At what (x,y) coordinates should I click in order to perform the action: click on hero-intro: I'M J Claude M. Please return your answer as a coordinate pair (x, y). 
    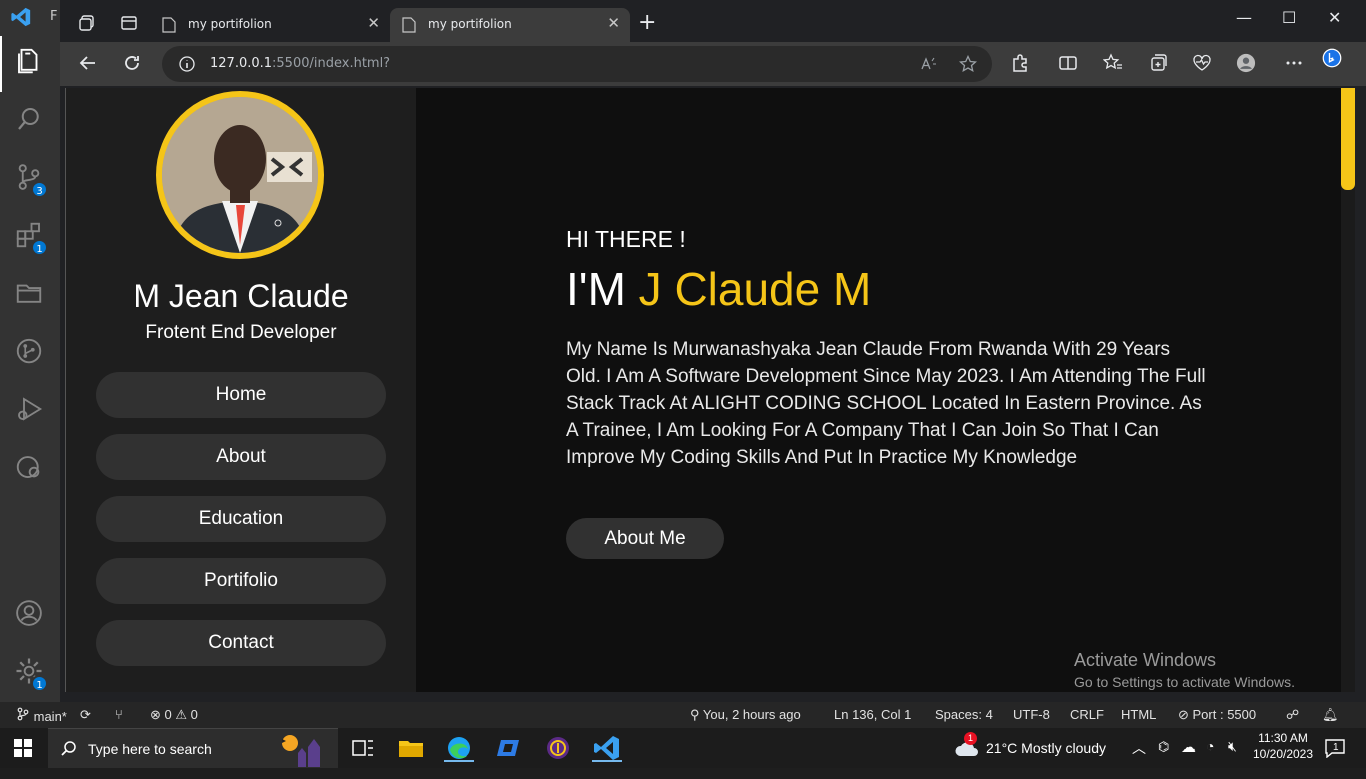
    Looking at the image, I should click on (719, 289).